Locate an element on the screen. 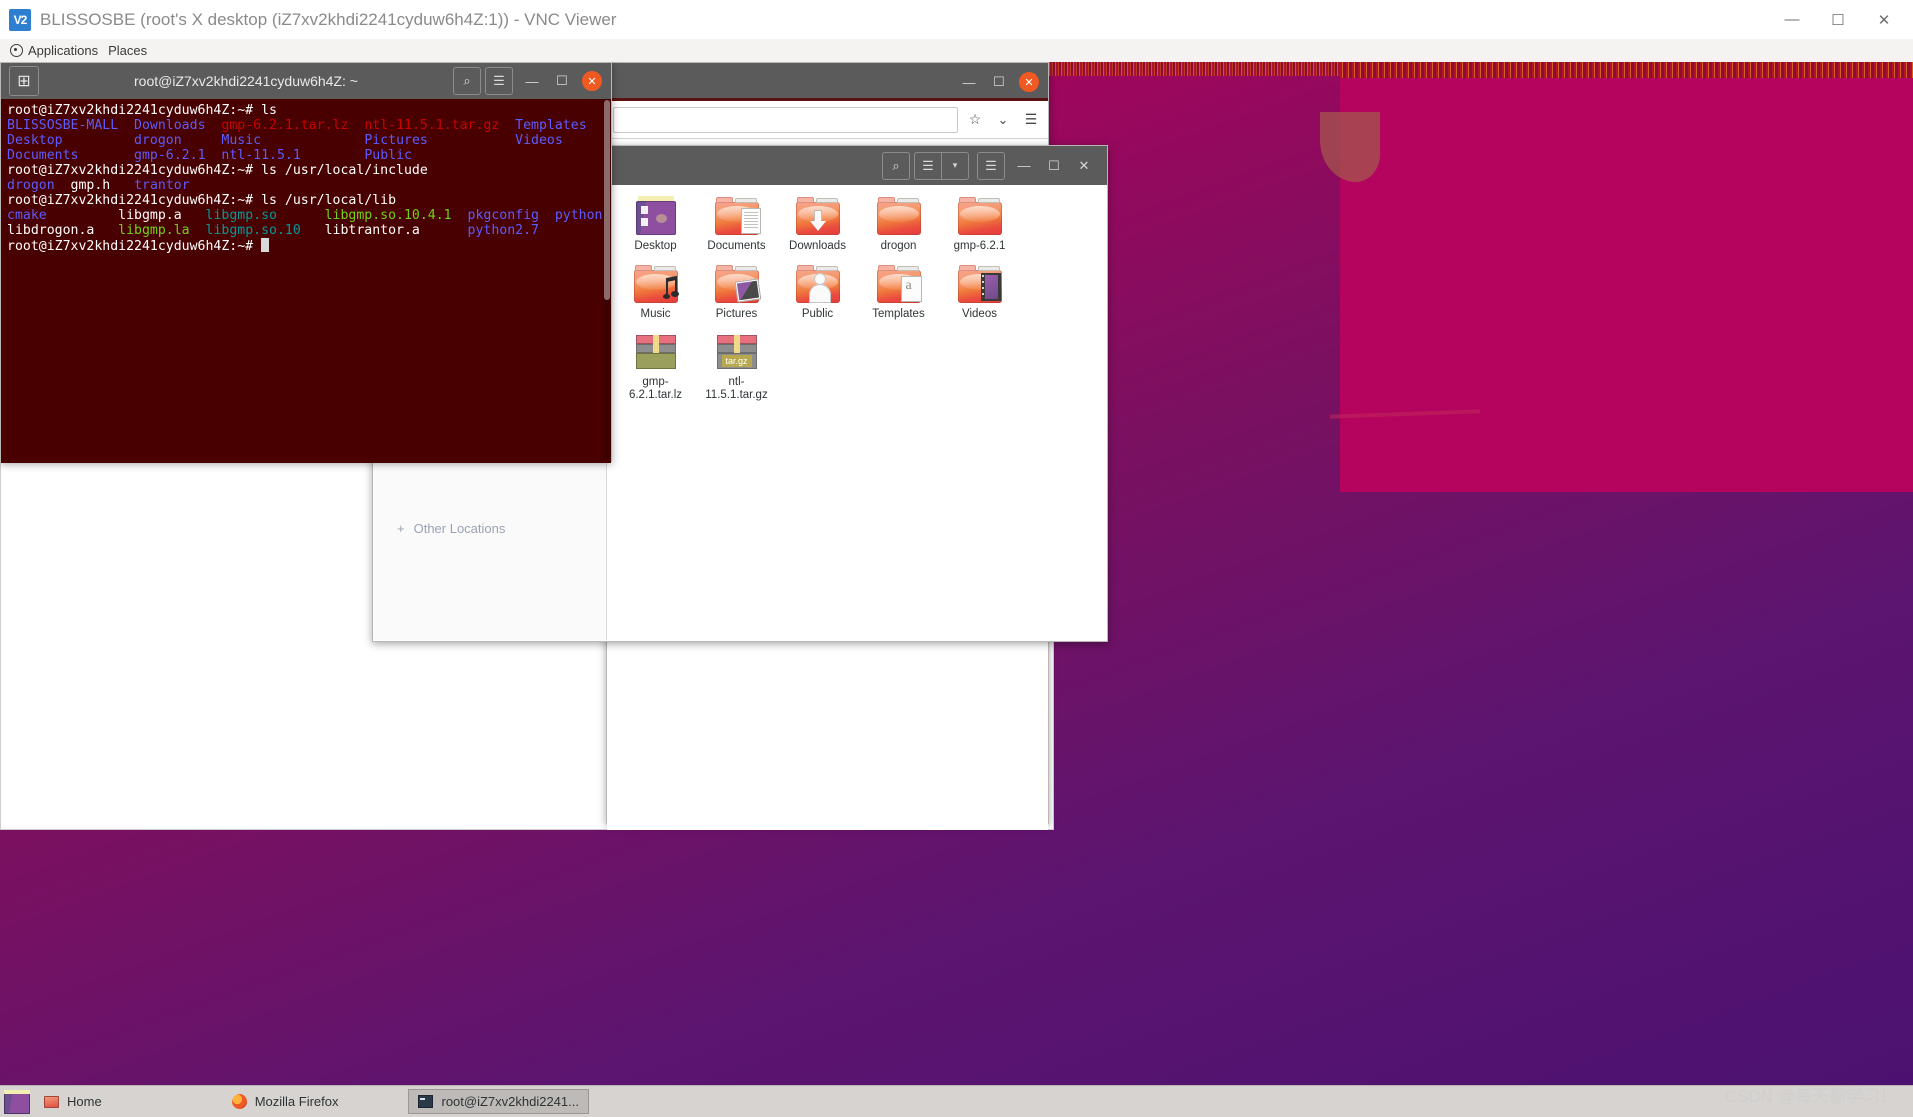 The height and width of the screenshot is (1117, 1913). file-item-public: Public is located at coordinates (817, 293).